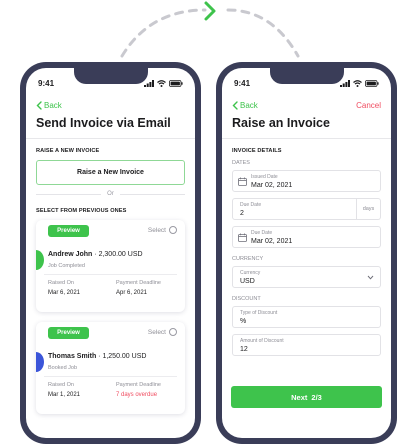 This screenshot has width=400, height=445. What do you see at coordinates (121, 356) in the screenshot?
I see `invoice-amount: · 1,250.00 USD` at bounding box center [121, 356].